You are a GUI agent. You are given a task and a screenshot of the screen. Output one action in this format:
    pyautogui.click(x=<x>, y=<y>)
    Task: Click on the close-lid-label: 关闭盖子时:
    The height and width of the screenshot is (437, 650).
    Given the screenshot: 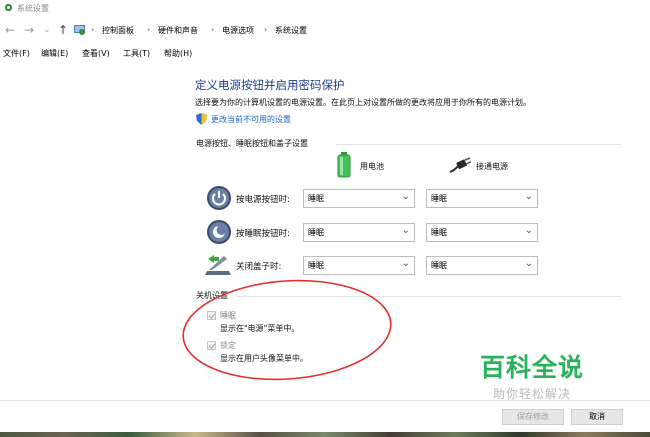 What is the action you would take?
    pyautogui.click(x=259, y=267)
    